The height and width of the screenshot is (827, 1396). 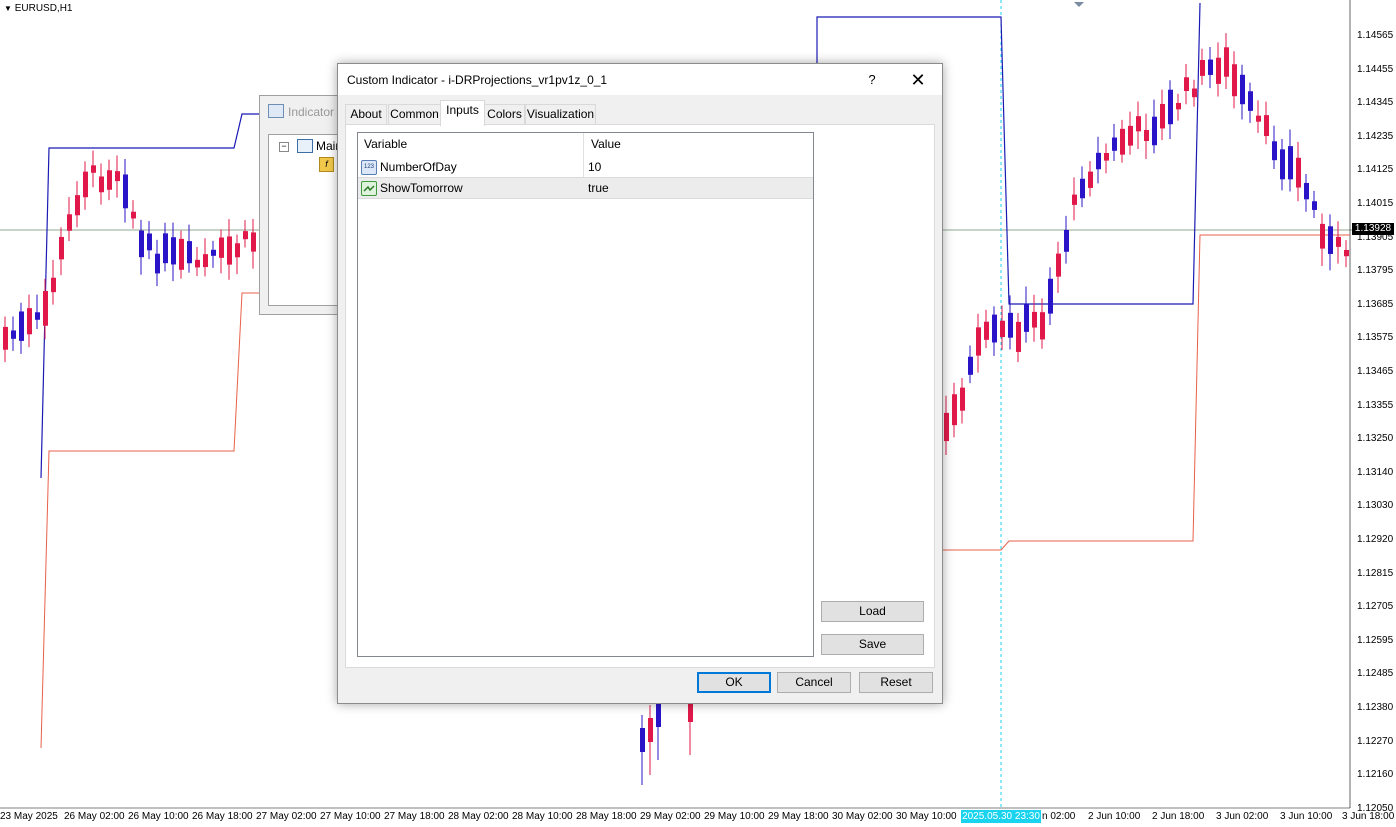 What do you see at coordinates (896, 682) in the screenshot?
I see `reset-button: Reset` at bounding box center [896, 682].